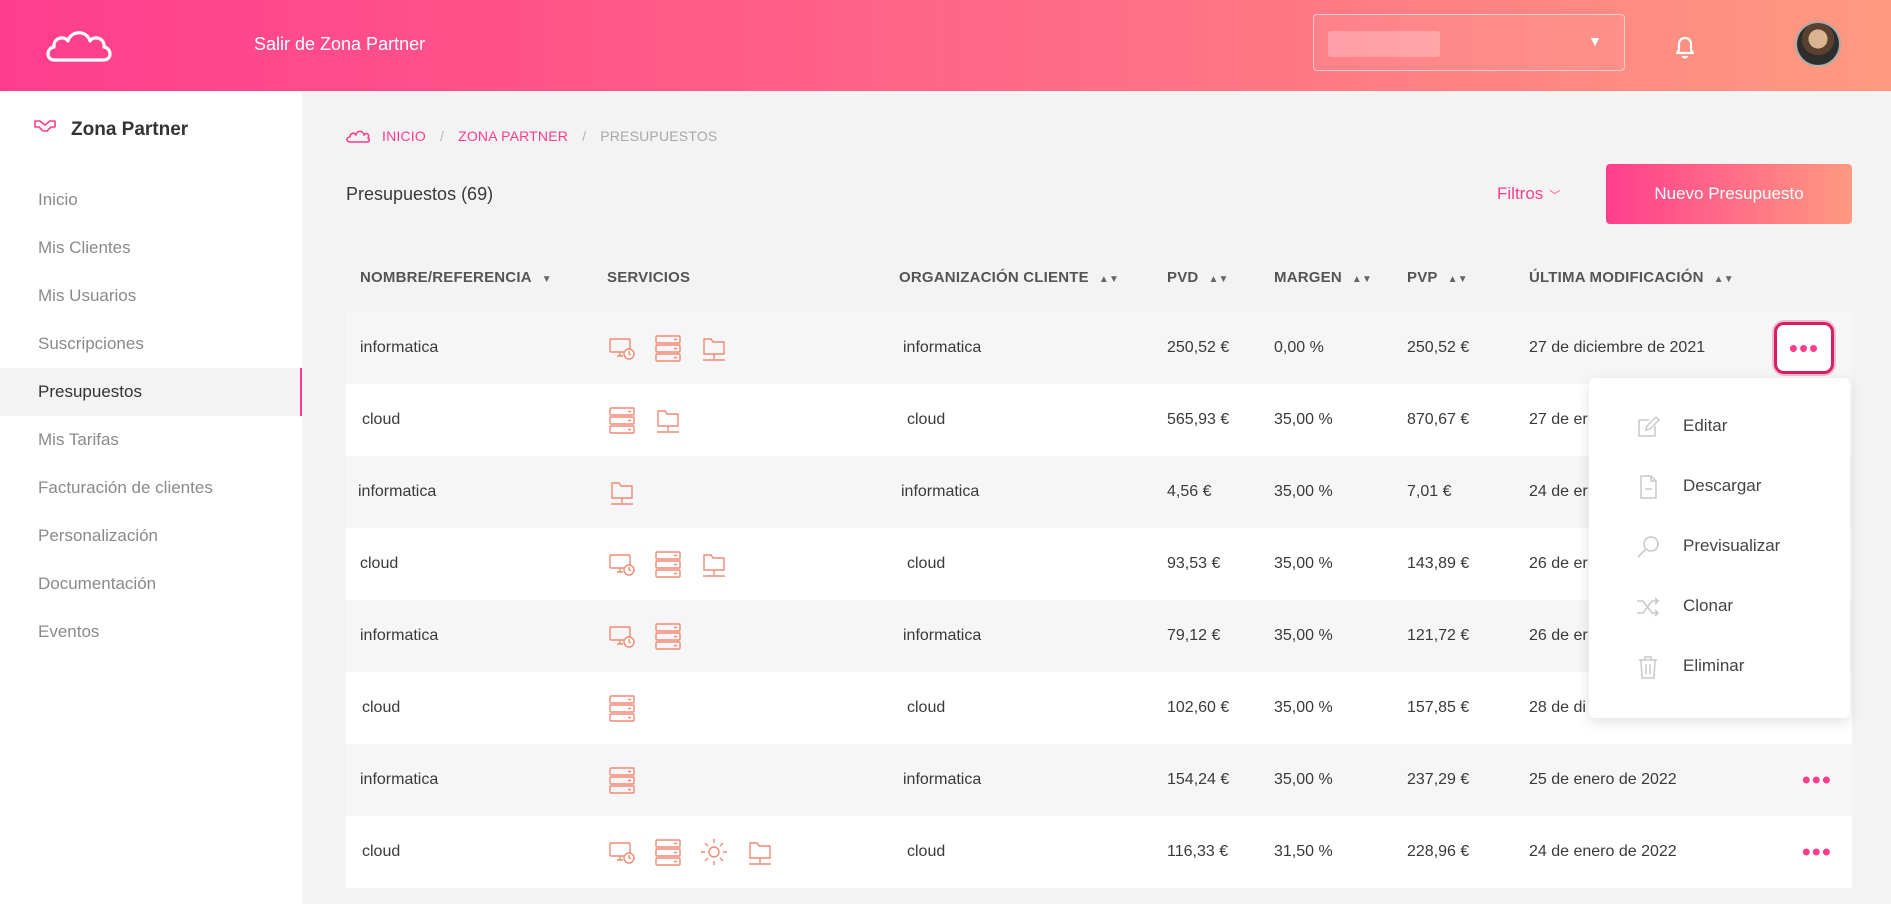  I want to click on cell-margen: 0,00 %, so click(1299, 347).